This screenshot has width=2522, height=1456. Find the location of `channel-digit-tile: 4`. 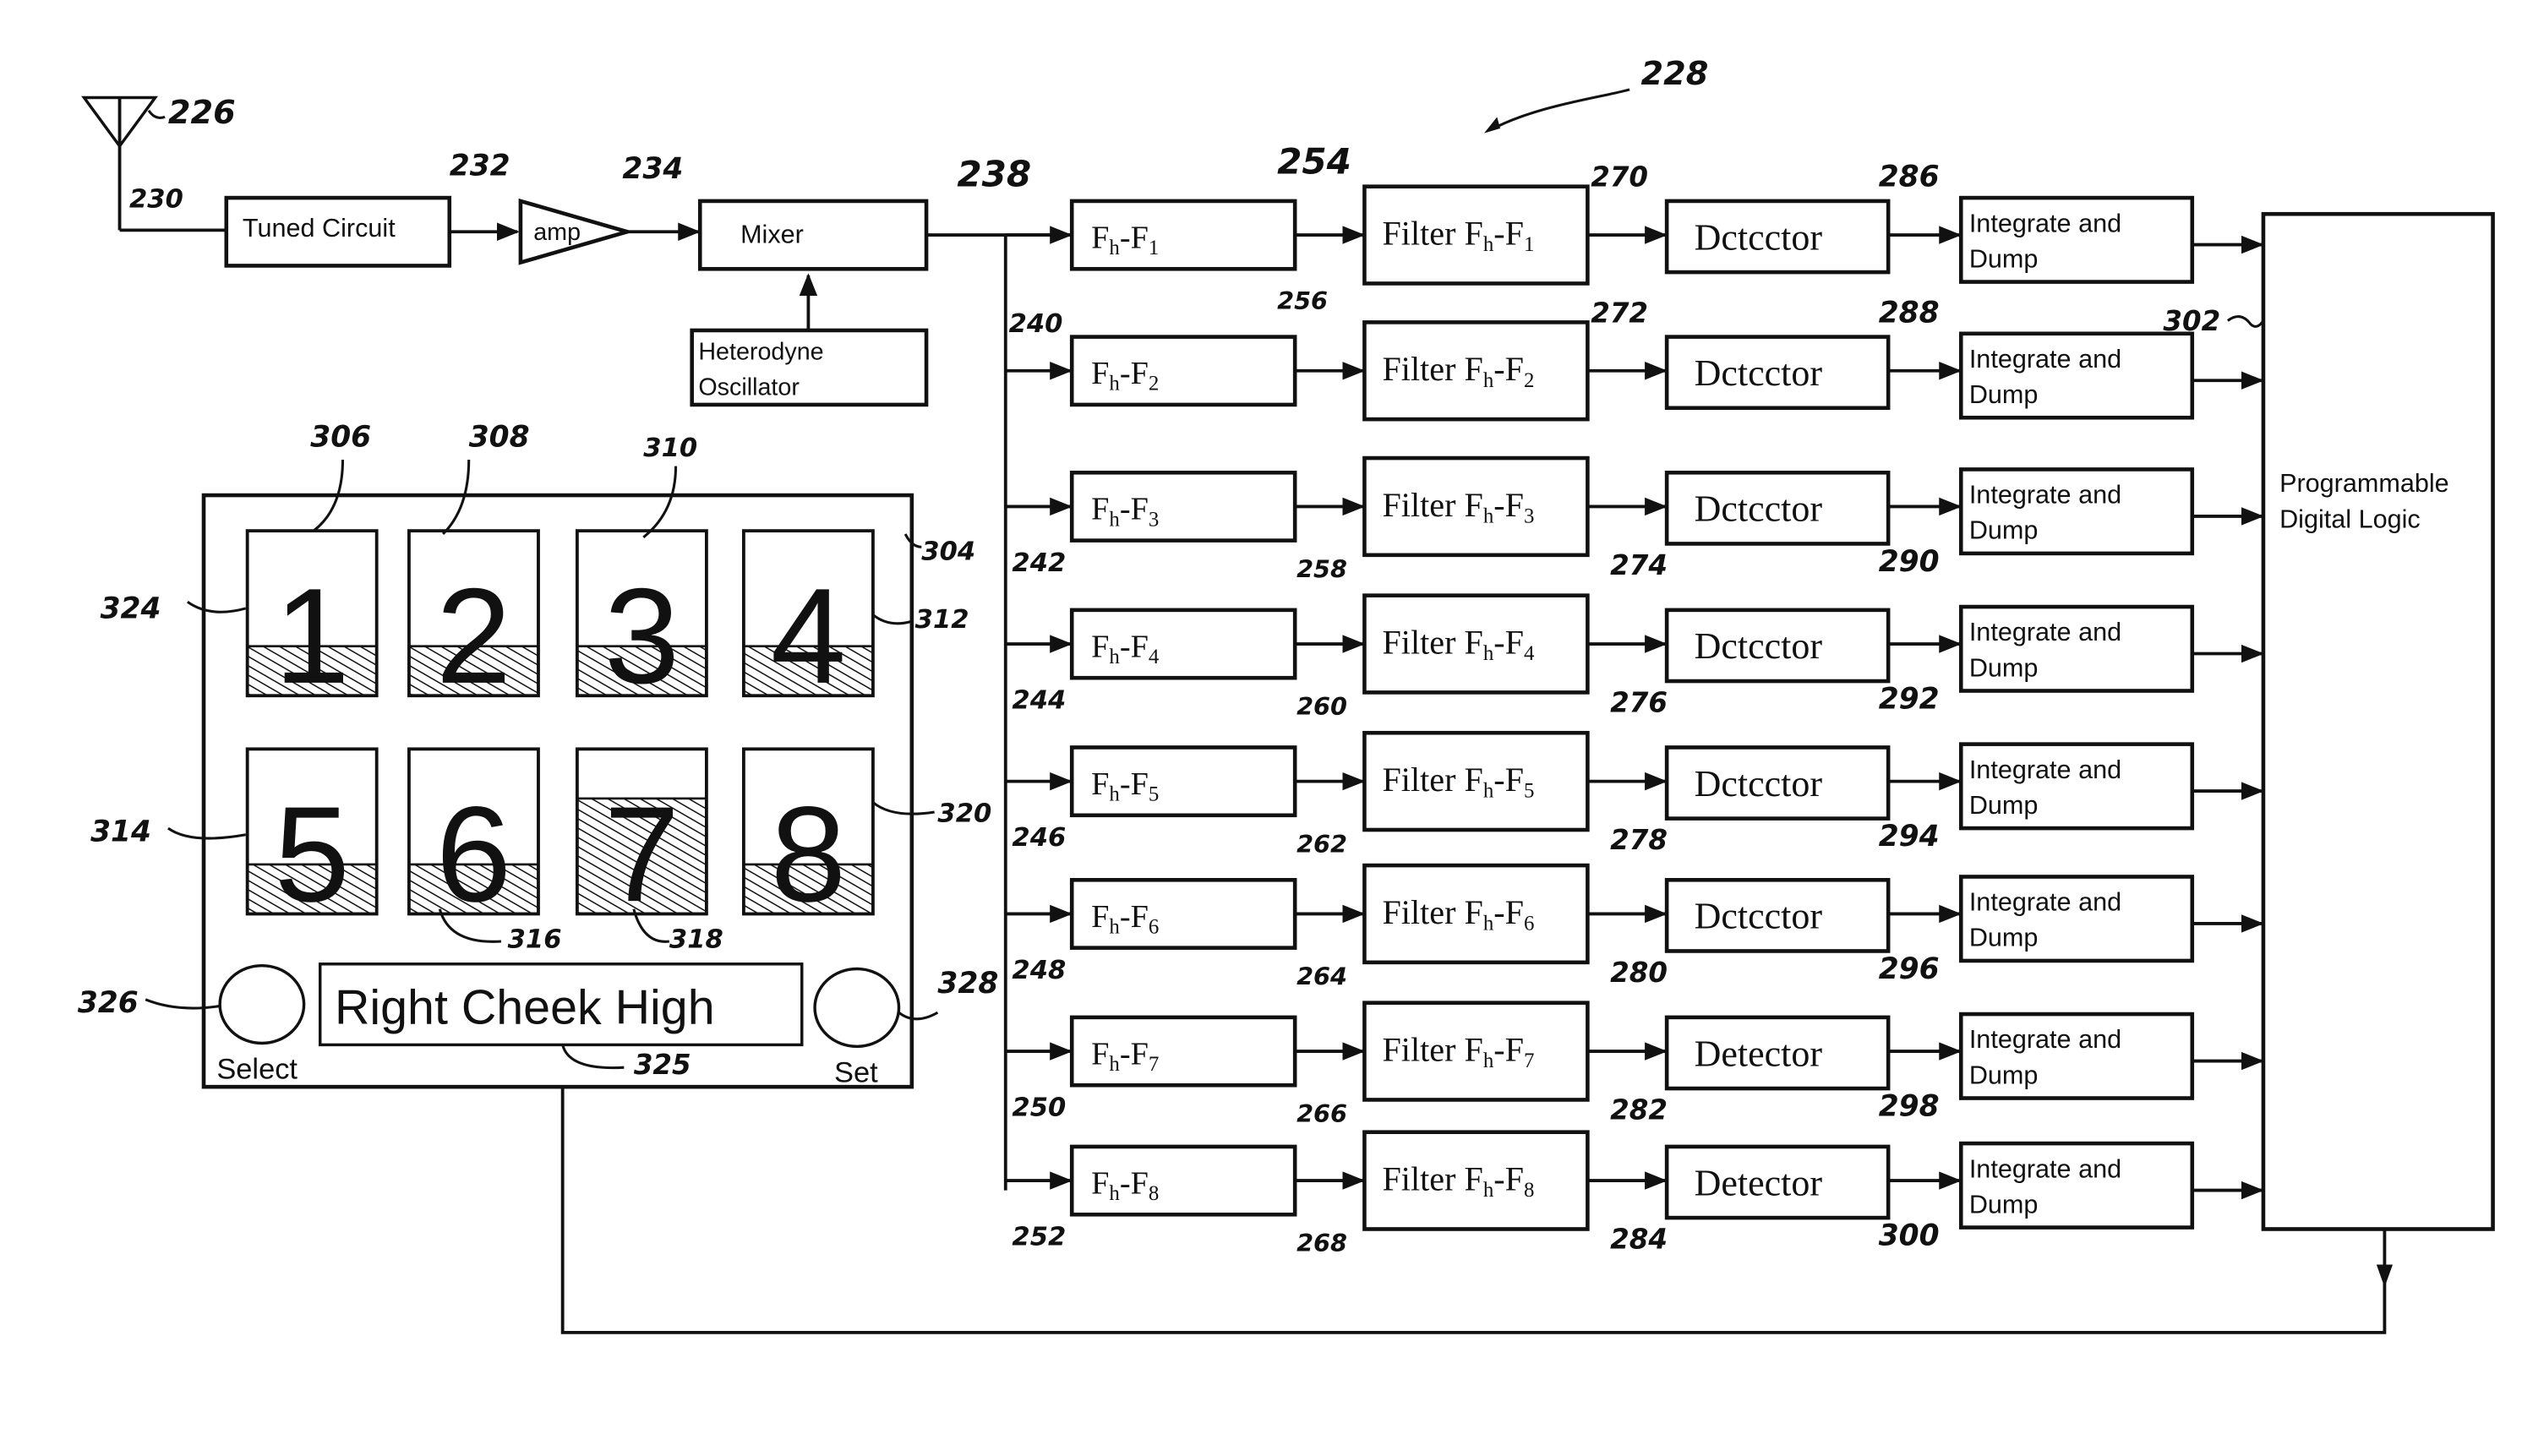

channel-digit-tile: 4 is located at coordinates (808, 620).